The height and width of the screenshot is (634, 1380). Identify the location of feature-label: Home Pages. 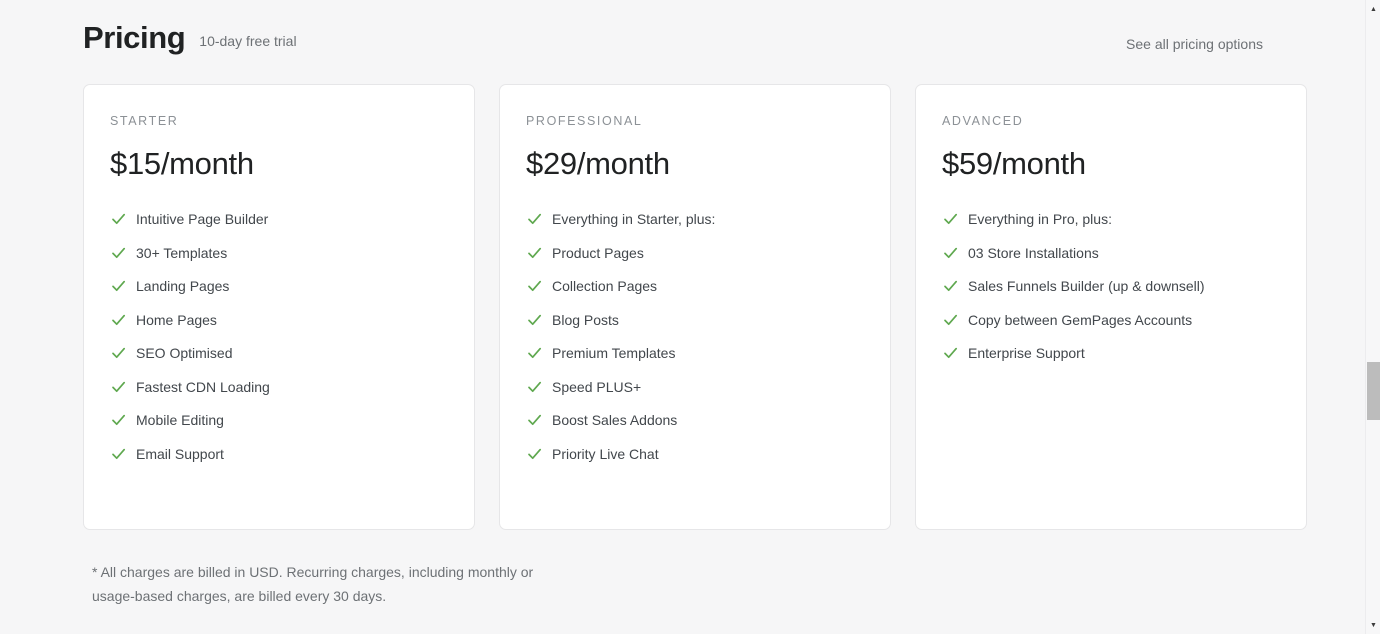
(176, 319).